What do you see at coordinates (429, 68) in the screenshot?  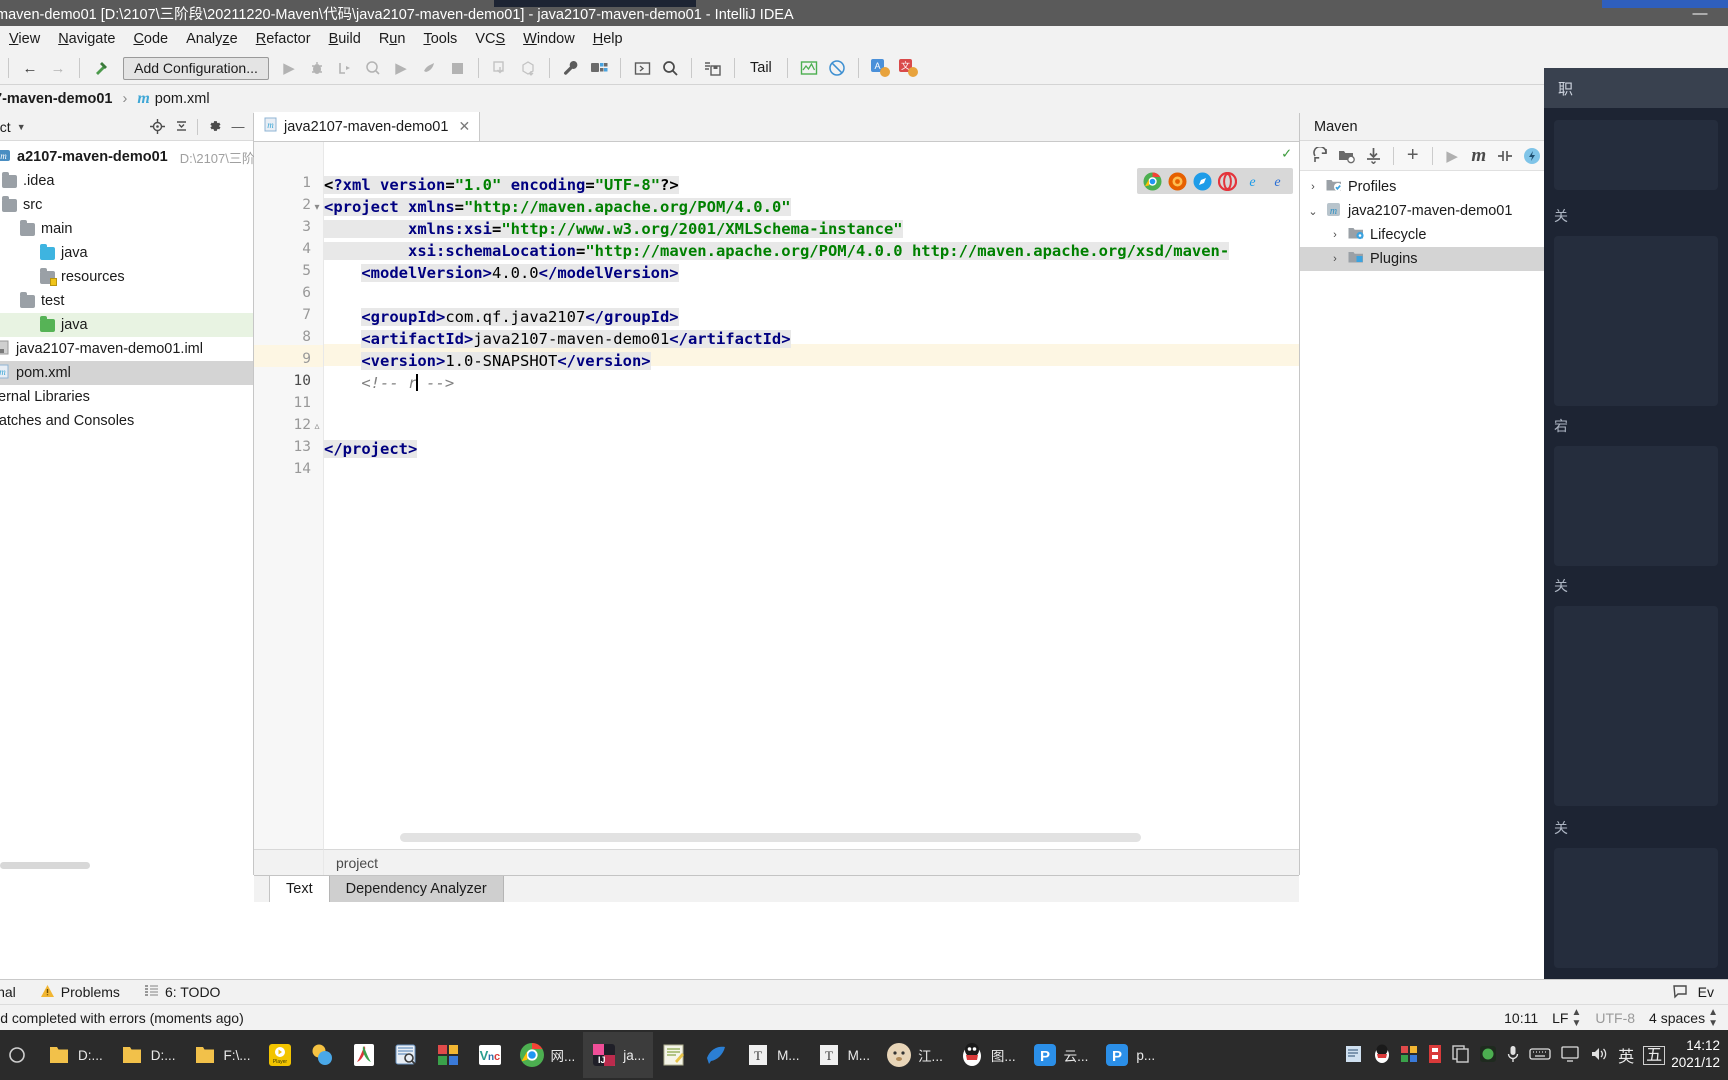 I see `attach-debugger-icon` at bounding box center [429, 68].